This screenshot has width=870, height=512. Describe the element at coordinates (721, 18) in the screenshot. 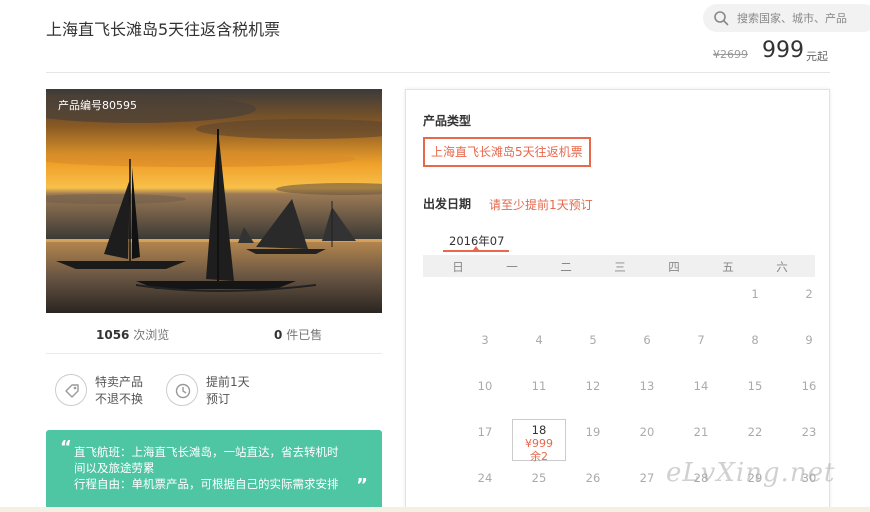

I see `search-icon` at that location.